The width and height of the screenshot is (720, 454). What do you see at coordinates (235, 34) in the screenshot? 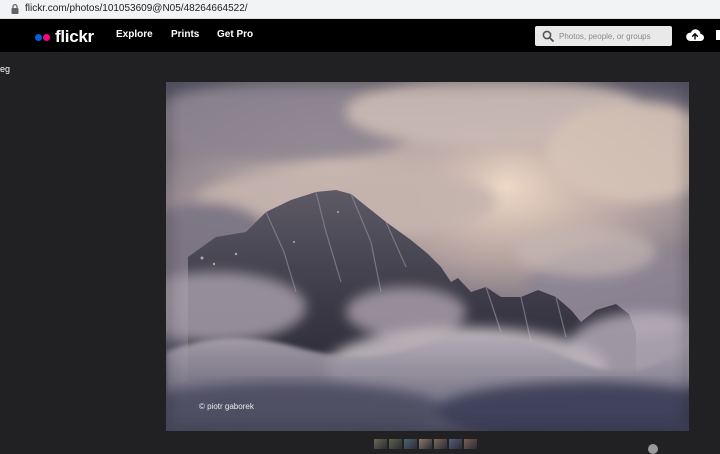
I see `nav-get-pro: Get Pro` at bounding box center [235, 34].